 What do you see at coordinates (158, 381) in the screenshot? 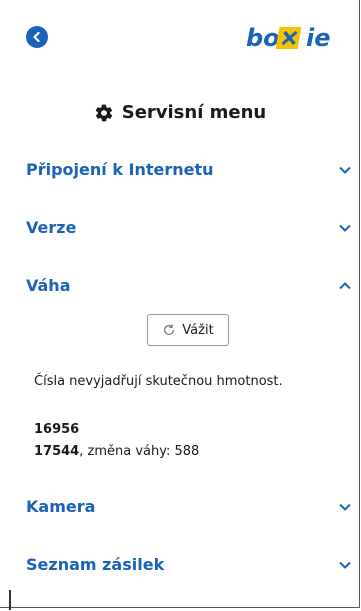
I see `weight-note: Čísla nevyjadřují skutečnou hmotnost.` at bounding box center [158, 381].